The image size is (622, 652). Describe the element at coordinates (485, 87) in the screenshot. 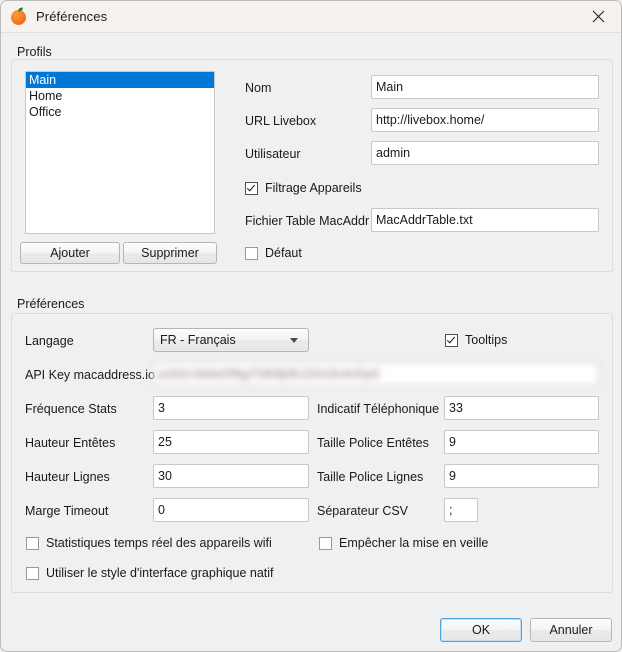

I see `nom-input: Main` at that location.